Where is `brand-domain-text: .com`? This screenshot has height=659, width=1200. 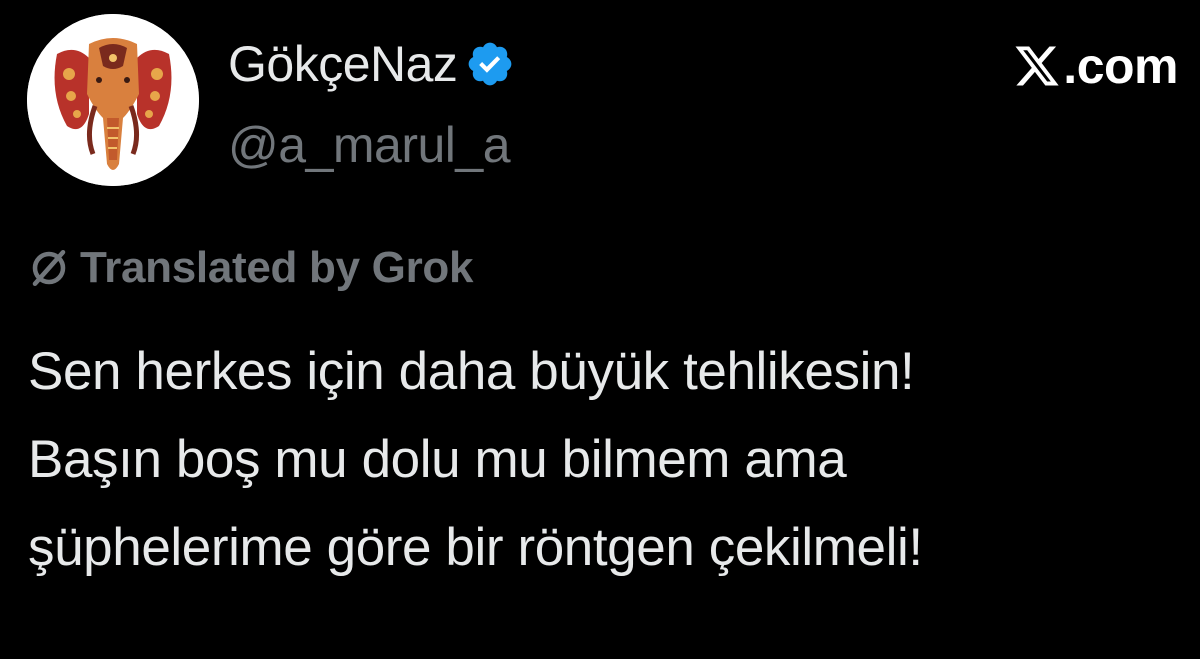
brand-domain-text: .com is located at coordinates (1120, 66).